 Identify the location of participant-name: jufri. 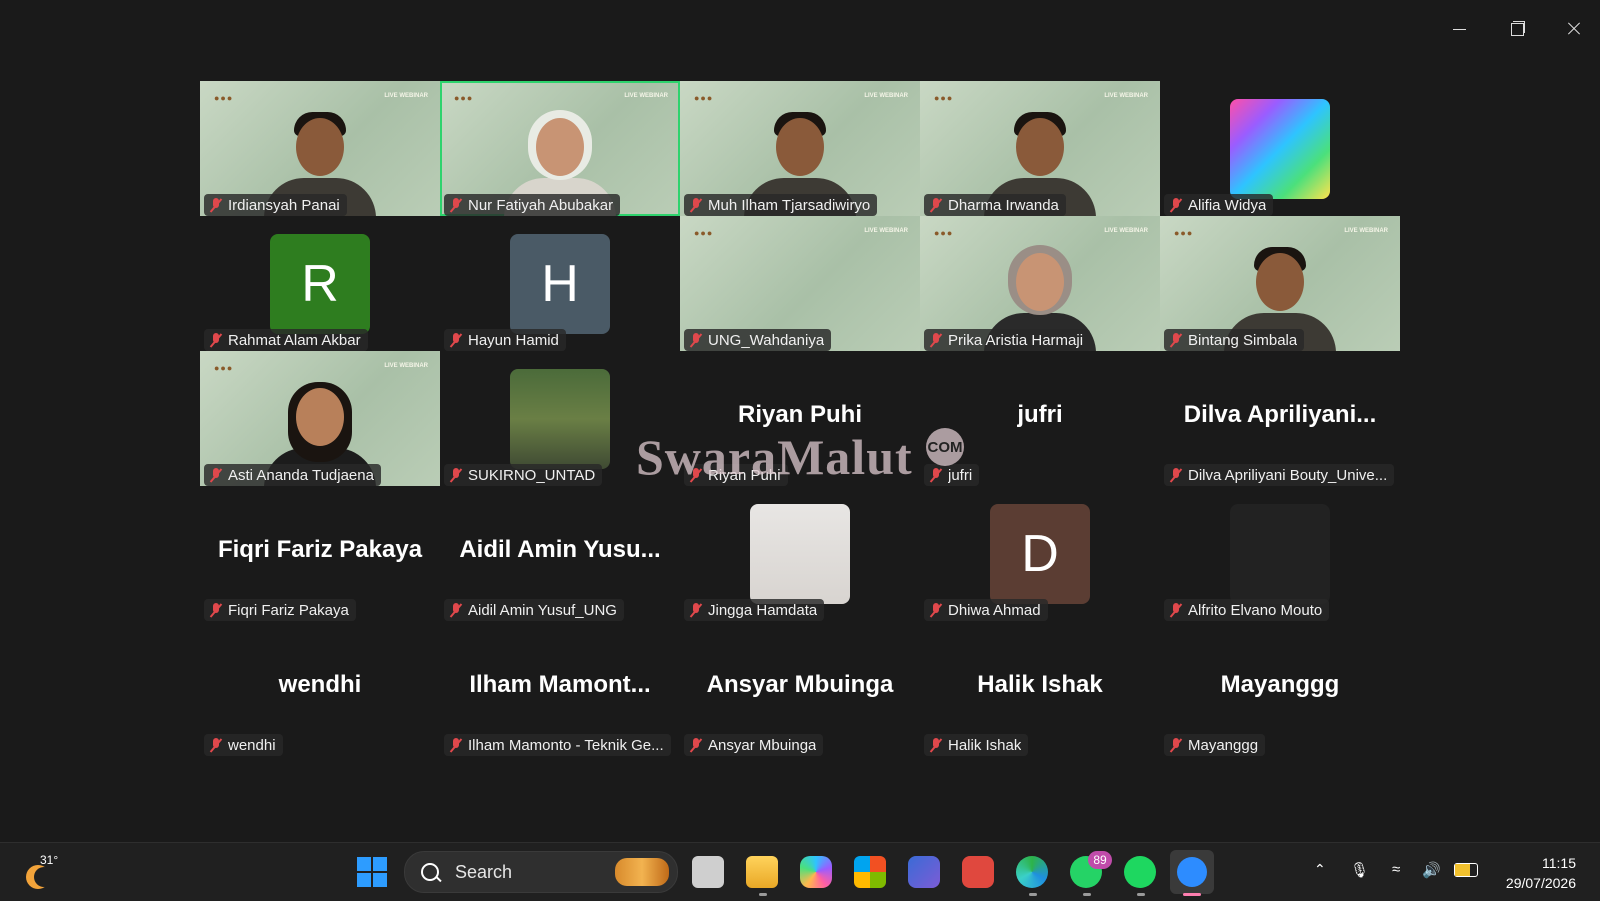
(960, 475).